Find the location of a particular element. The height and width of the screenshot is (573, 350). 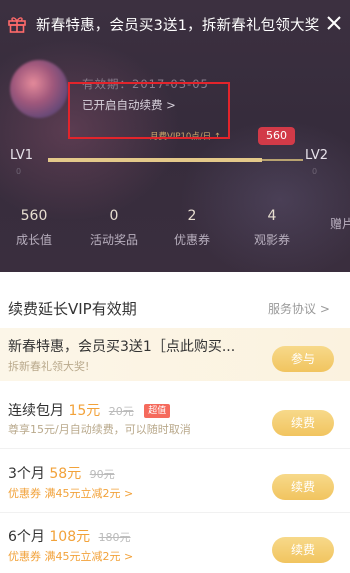

level-next-value: 0 is located at coordinates (315, 171).